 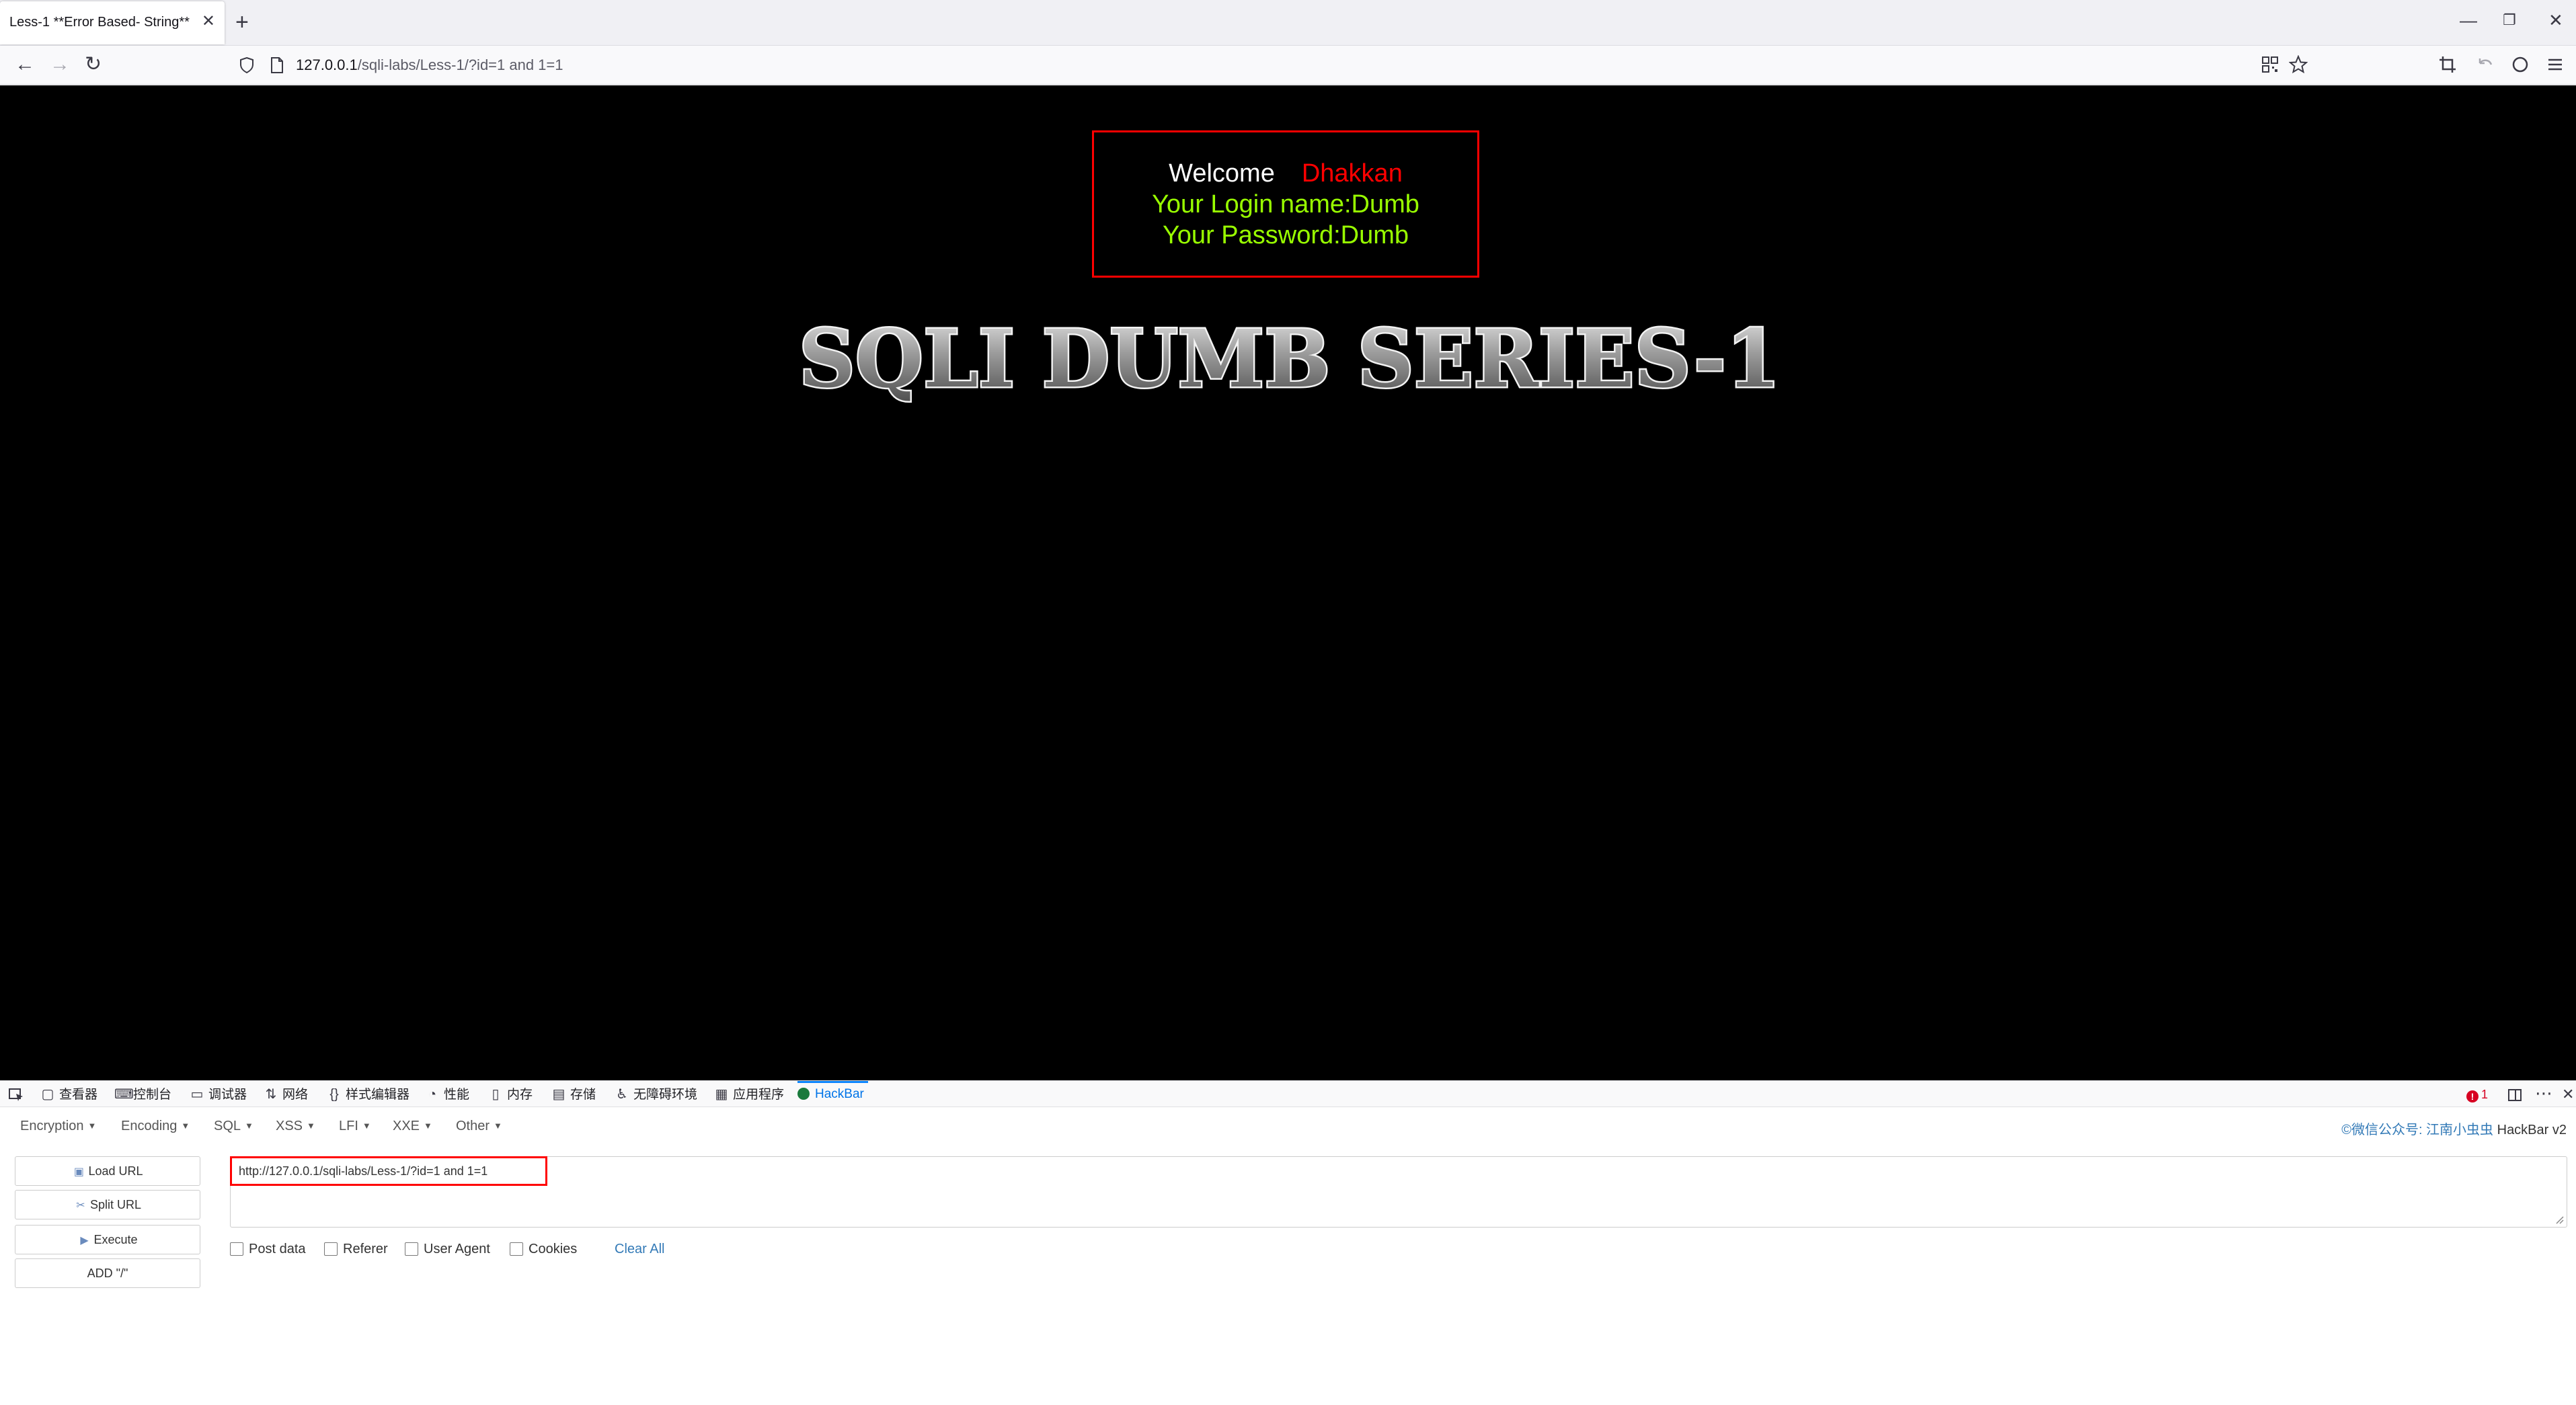 I want to click on execute-button: ▶ Execute, so click(x=108, y=1240).